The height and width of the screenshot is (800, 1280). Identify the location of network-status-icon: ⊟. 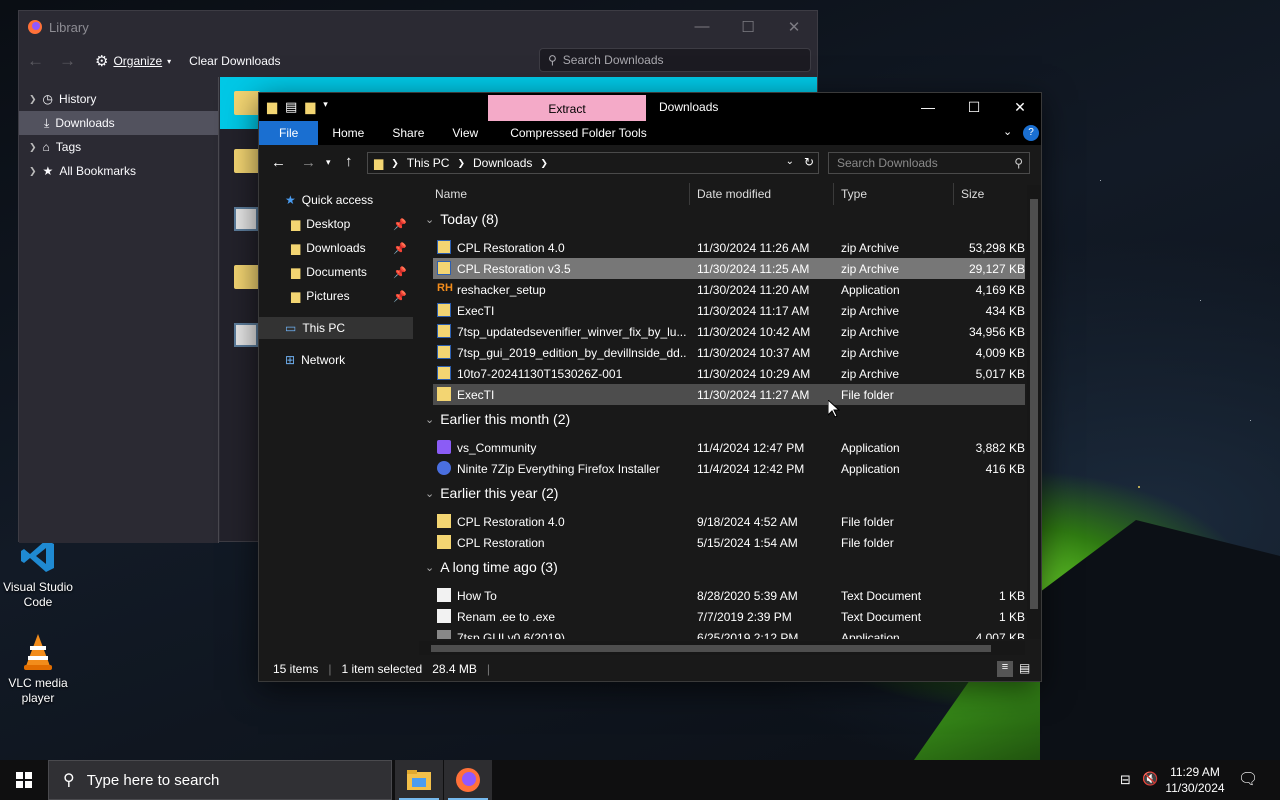
(1125, 780).